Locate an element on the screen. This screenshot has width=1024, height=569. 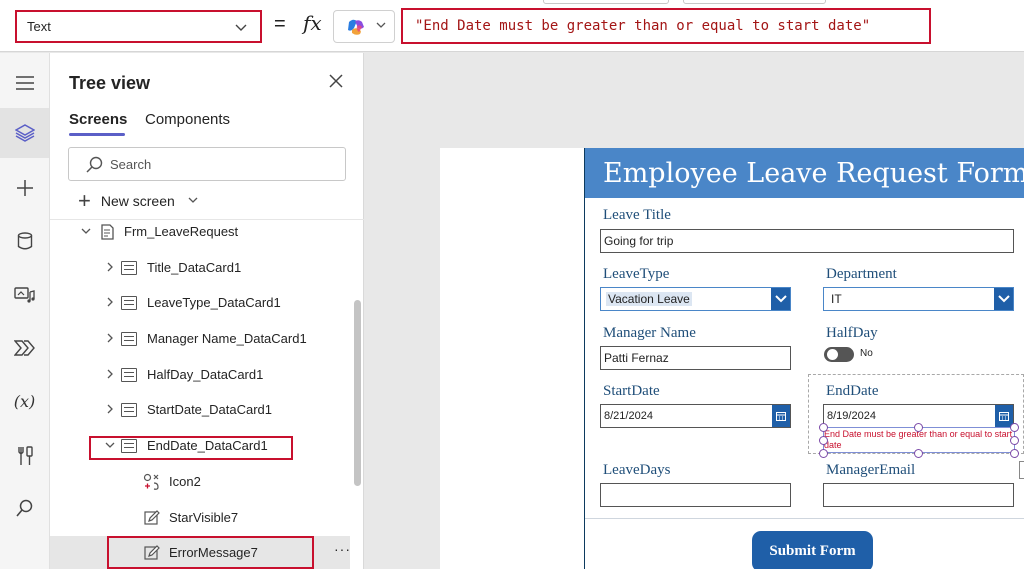
form-icon is located at coordinates (108, 232).